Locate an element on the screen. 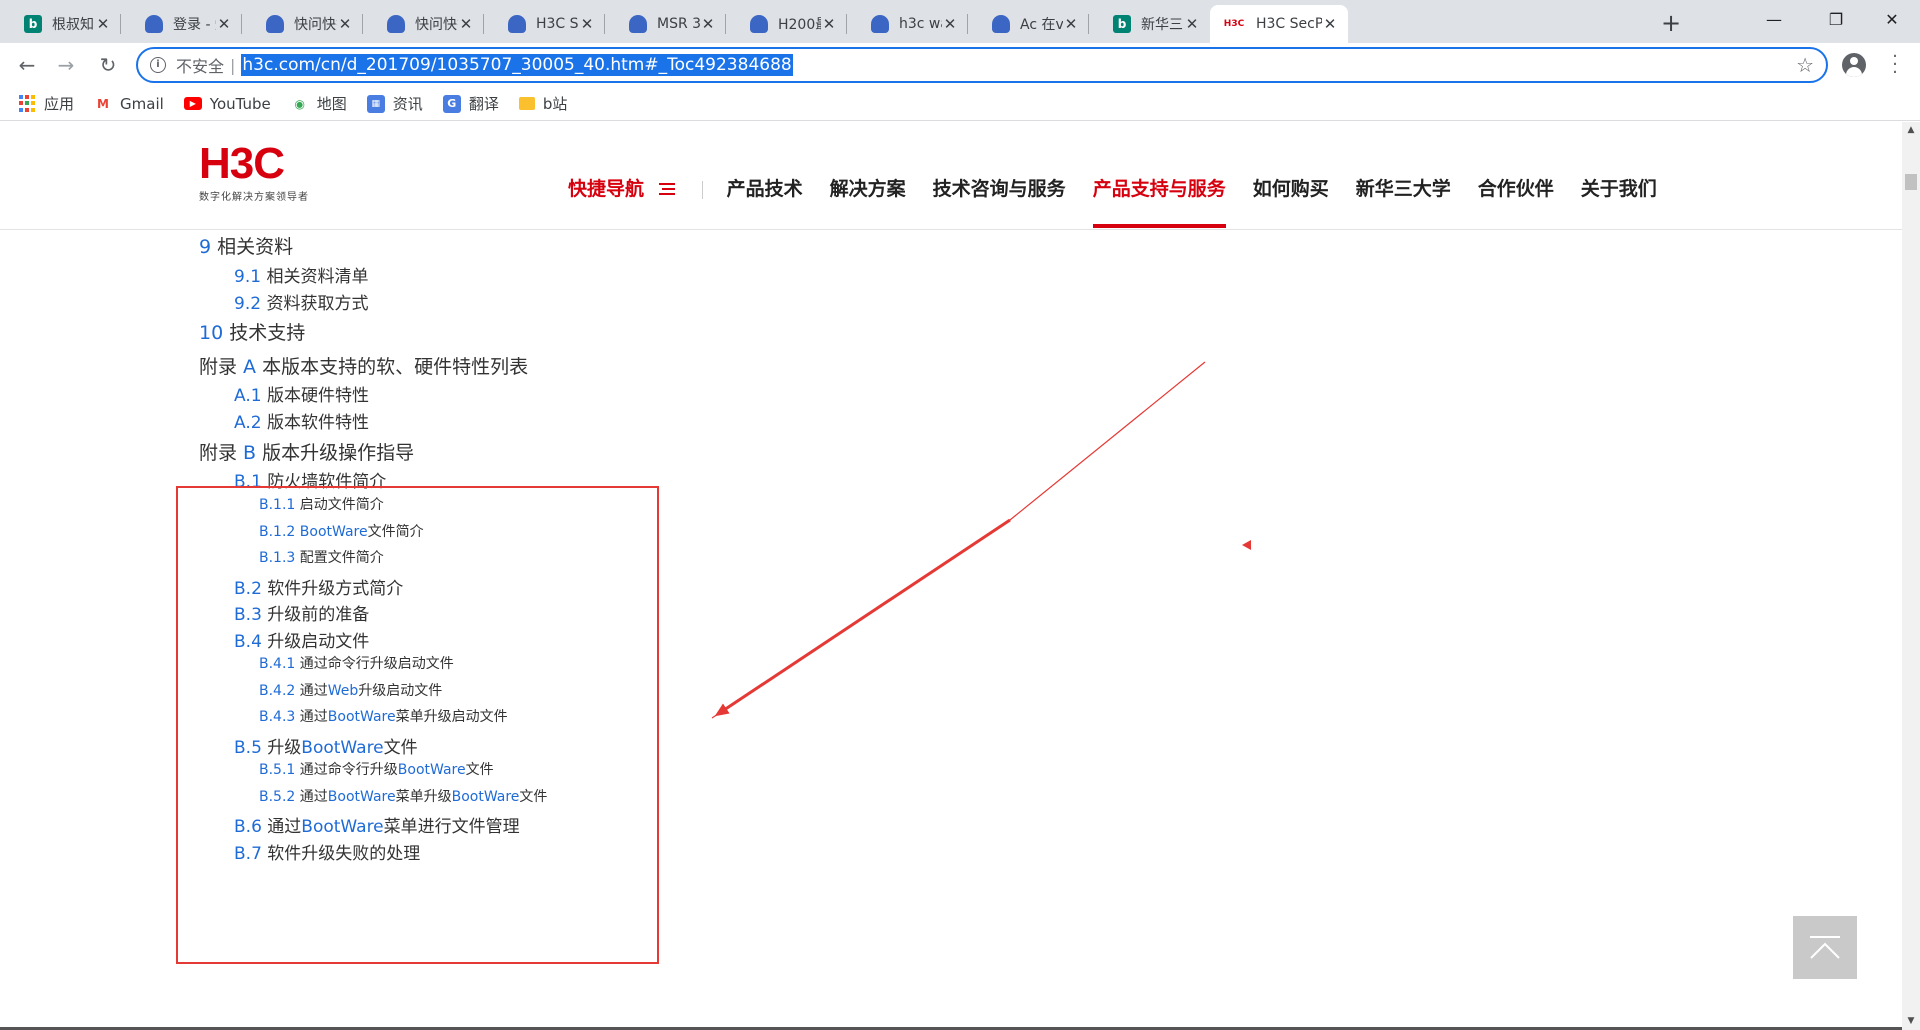 This screenshot has height=1030, width=1920. browser-tab: h3c wac3✕ is located at coordinates (907, 24).